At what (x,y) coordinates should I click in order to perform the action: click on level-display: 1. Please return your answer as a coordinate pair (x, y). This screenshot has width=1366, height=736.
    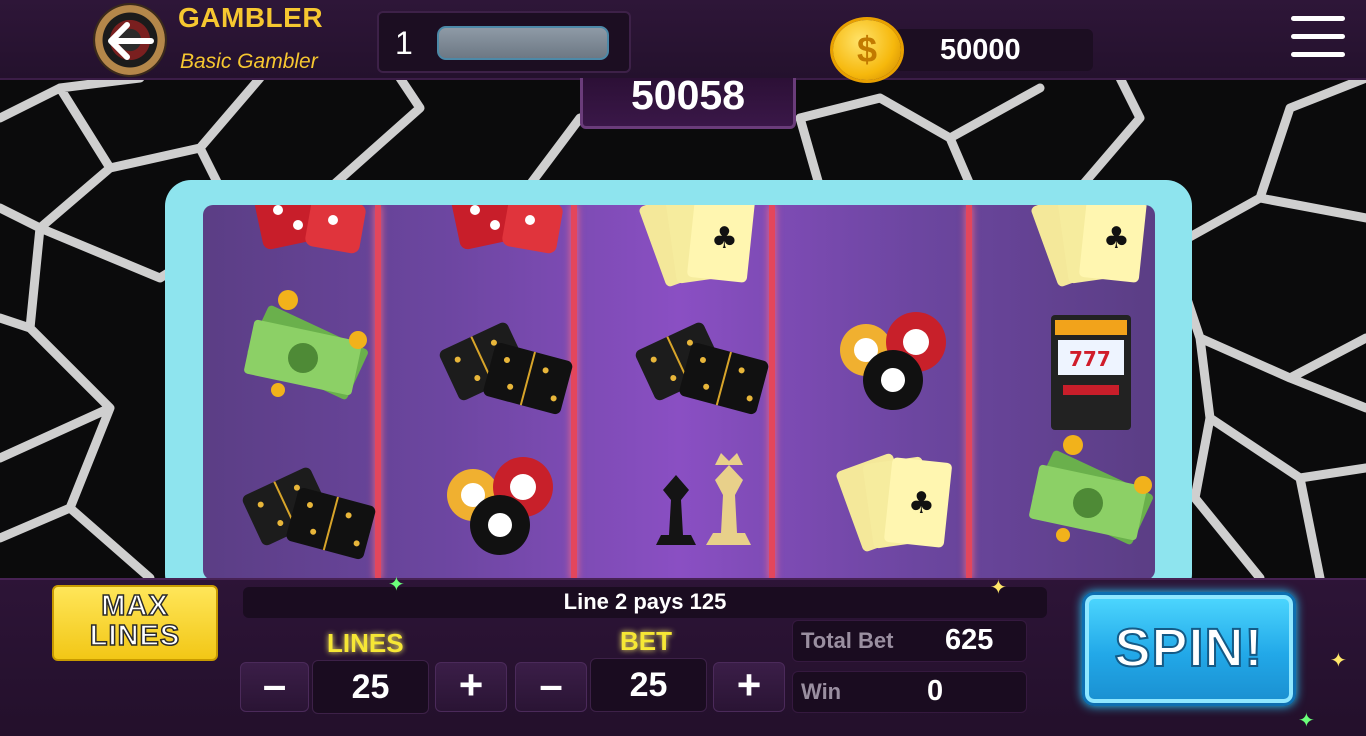
    Looking at the image, I should click on (504, 42).